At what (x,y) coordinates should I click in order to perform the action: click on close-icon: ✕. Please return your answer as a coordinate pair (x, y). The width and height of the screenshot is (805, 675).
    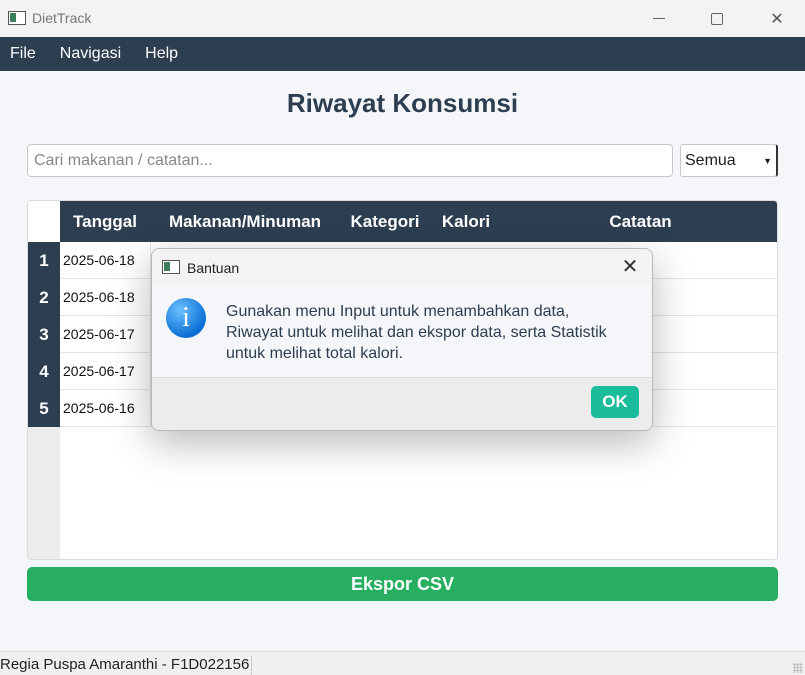
    Looking at the image, I should click on (777, 19).